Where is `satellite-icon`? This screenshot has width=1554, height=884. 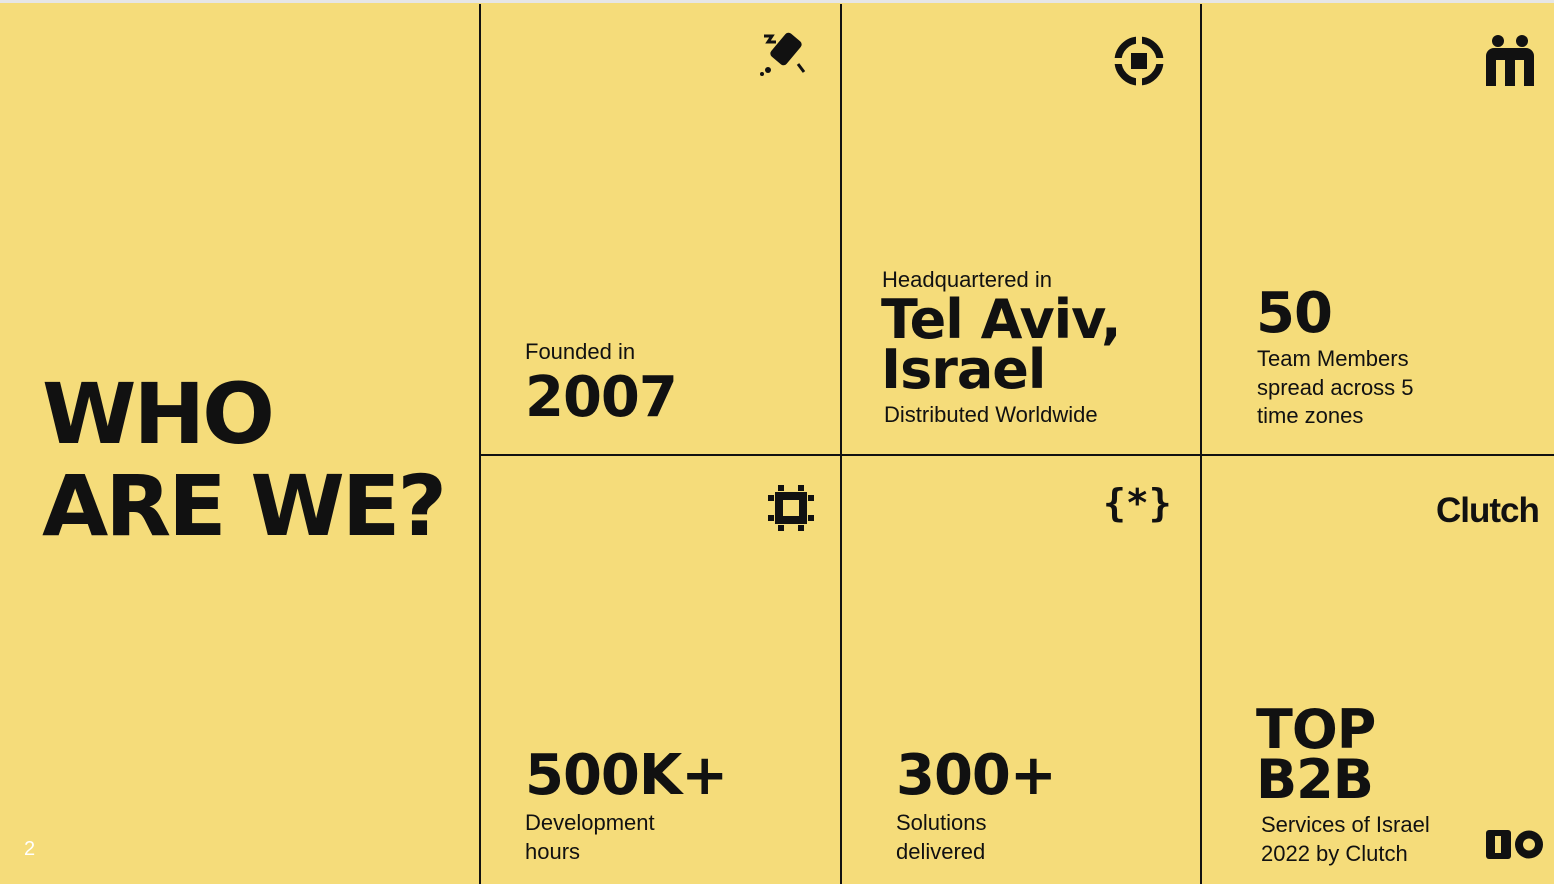
satellite-icon is located at coordinates (783, 54).